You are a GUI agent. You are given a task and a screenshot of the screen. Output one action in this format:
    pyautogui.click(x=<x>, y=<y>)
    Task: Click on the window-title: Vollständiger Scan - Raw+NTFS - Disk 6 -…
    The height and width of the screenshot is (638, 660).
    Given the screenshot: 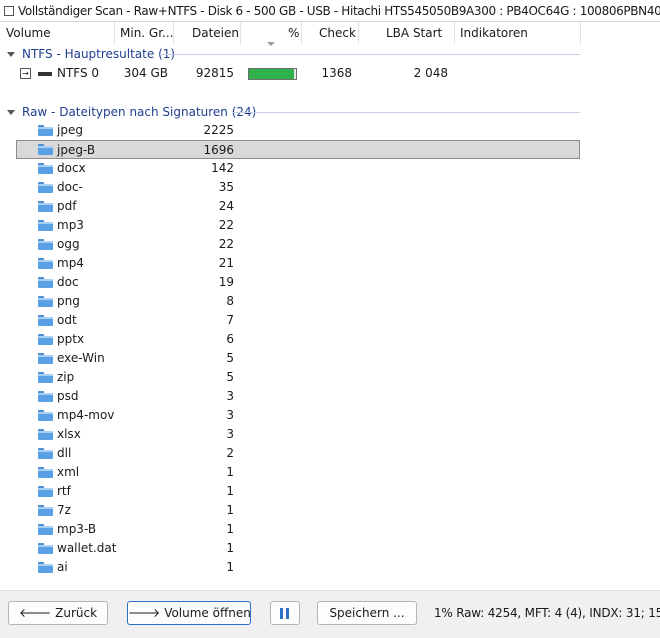 What is the action you would take?
    pyautogui.click(x=339, y=10)
    